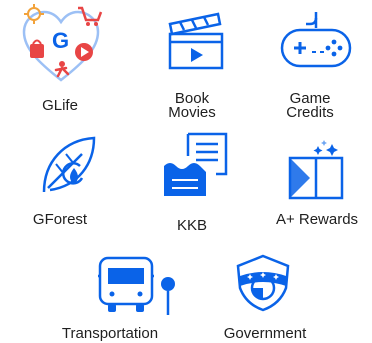  Describe the element at coordinates (317, 169) in the screenshot. I see `gift-box-icon` at that location.